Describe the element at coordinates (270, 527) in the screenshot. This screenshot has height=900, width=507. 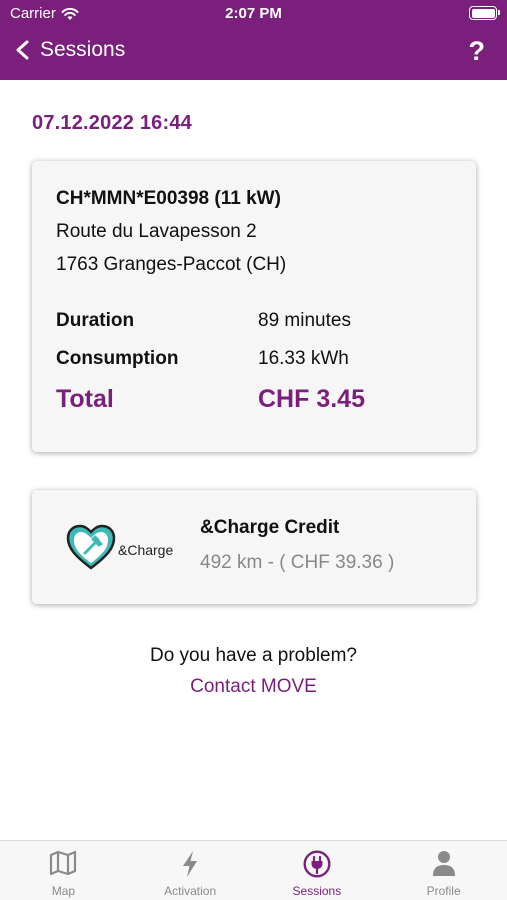
I see `credit-title: &Charge Credit` at that location.